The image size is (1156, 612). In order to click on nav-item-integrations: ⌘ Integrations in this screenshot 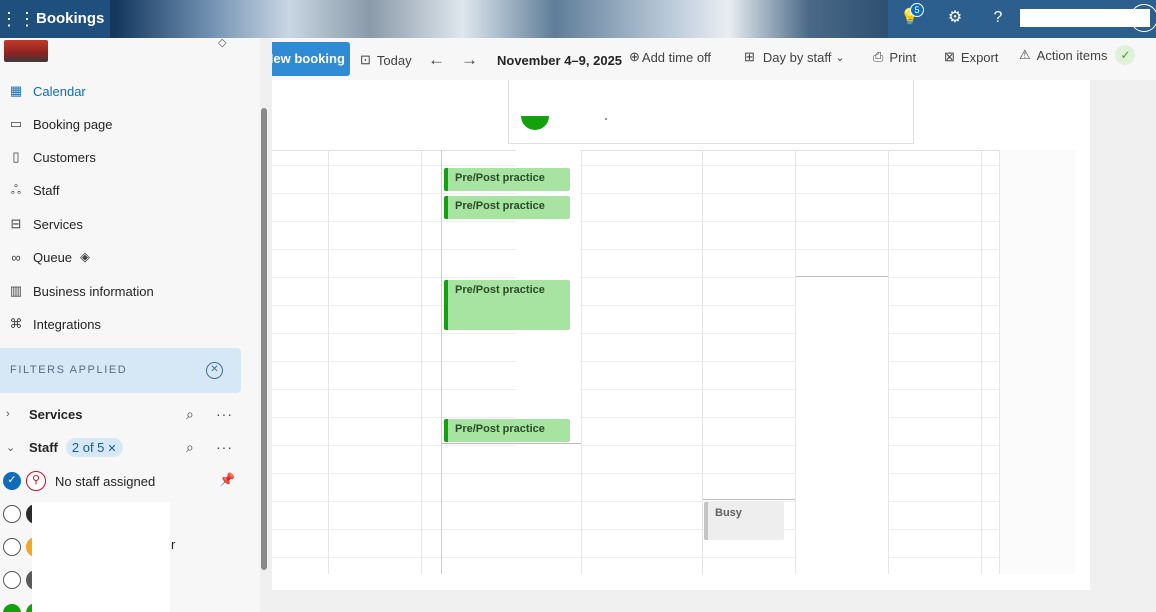, I will do `click(128, 324)`.